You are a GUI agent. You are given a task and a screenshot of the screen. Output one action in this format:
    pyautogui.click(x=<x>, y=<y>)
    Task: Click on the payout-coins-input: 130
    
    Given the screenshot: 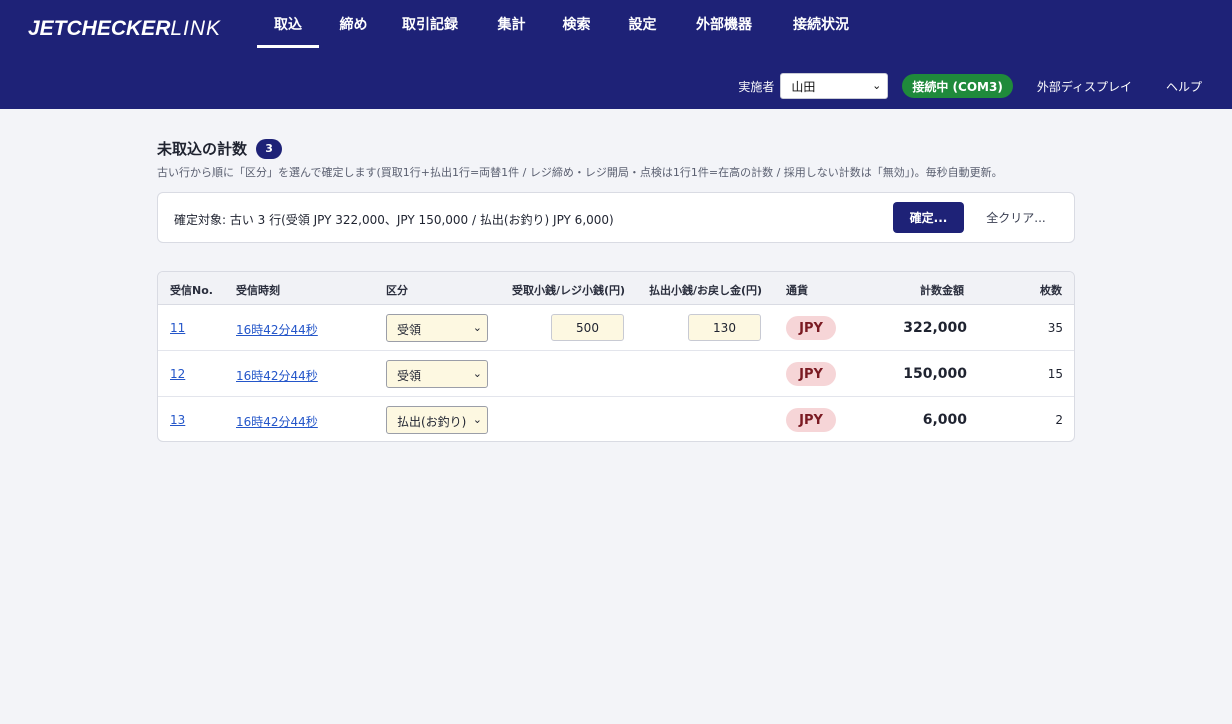 What is the action you would take?
    pyautogui.click(x=724, y=327)
    